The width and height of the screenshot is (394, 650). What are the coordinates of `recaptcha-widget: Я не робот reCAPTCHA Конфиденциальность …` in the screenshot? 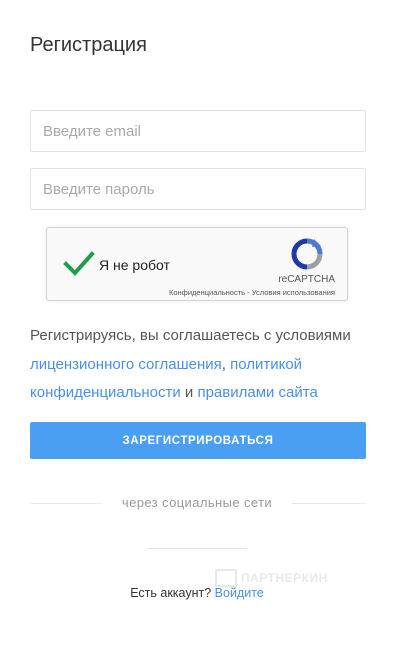 It's located at (197, 264).